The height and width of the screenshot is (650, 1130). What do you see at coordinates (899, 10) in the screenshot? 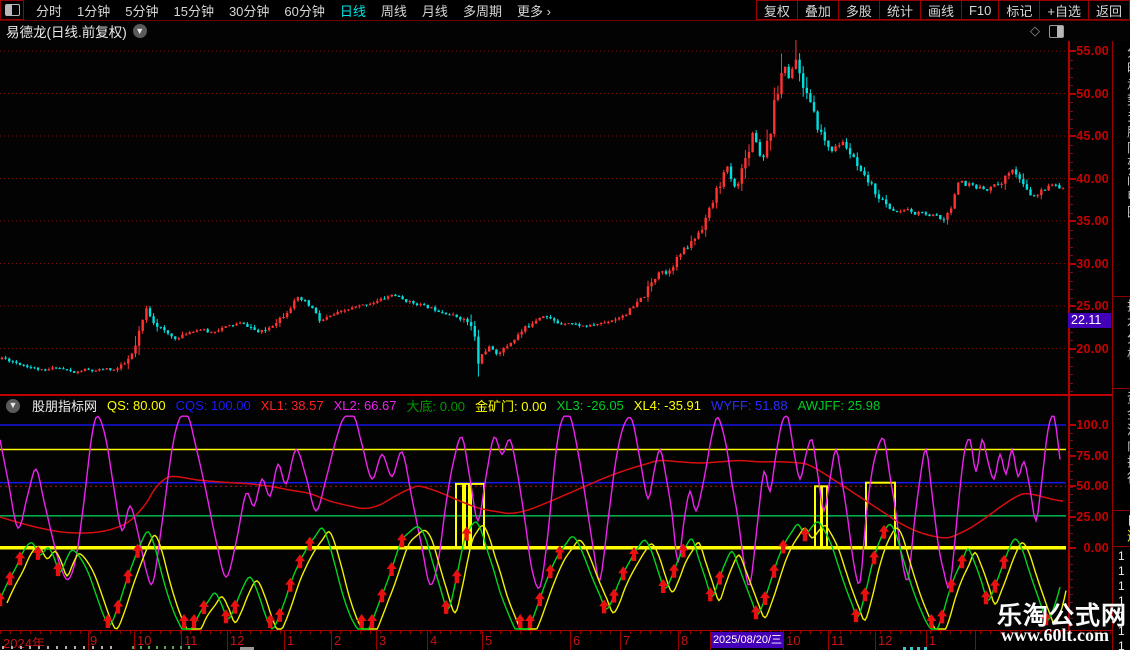
I see `toolbar-button-4: 统计` at bounding box center [899, 10].